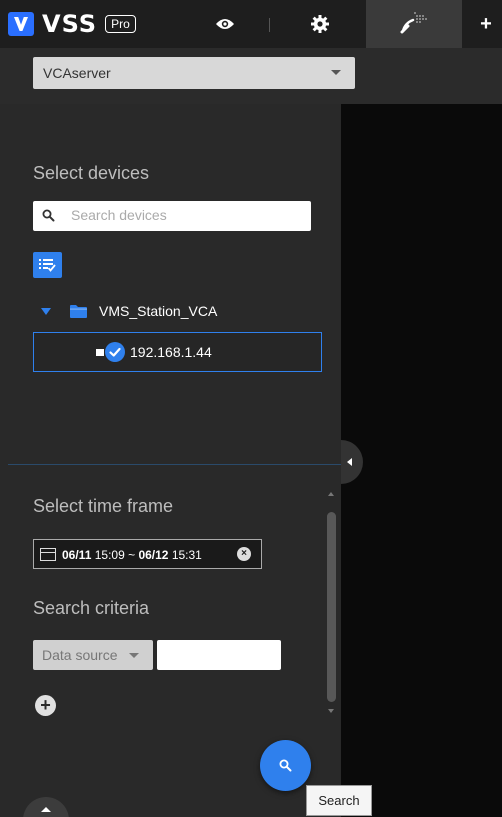  Describe the element at coordinates (80, 655) in the screenshot. I see `data-source-label: Data source` at that location.